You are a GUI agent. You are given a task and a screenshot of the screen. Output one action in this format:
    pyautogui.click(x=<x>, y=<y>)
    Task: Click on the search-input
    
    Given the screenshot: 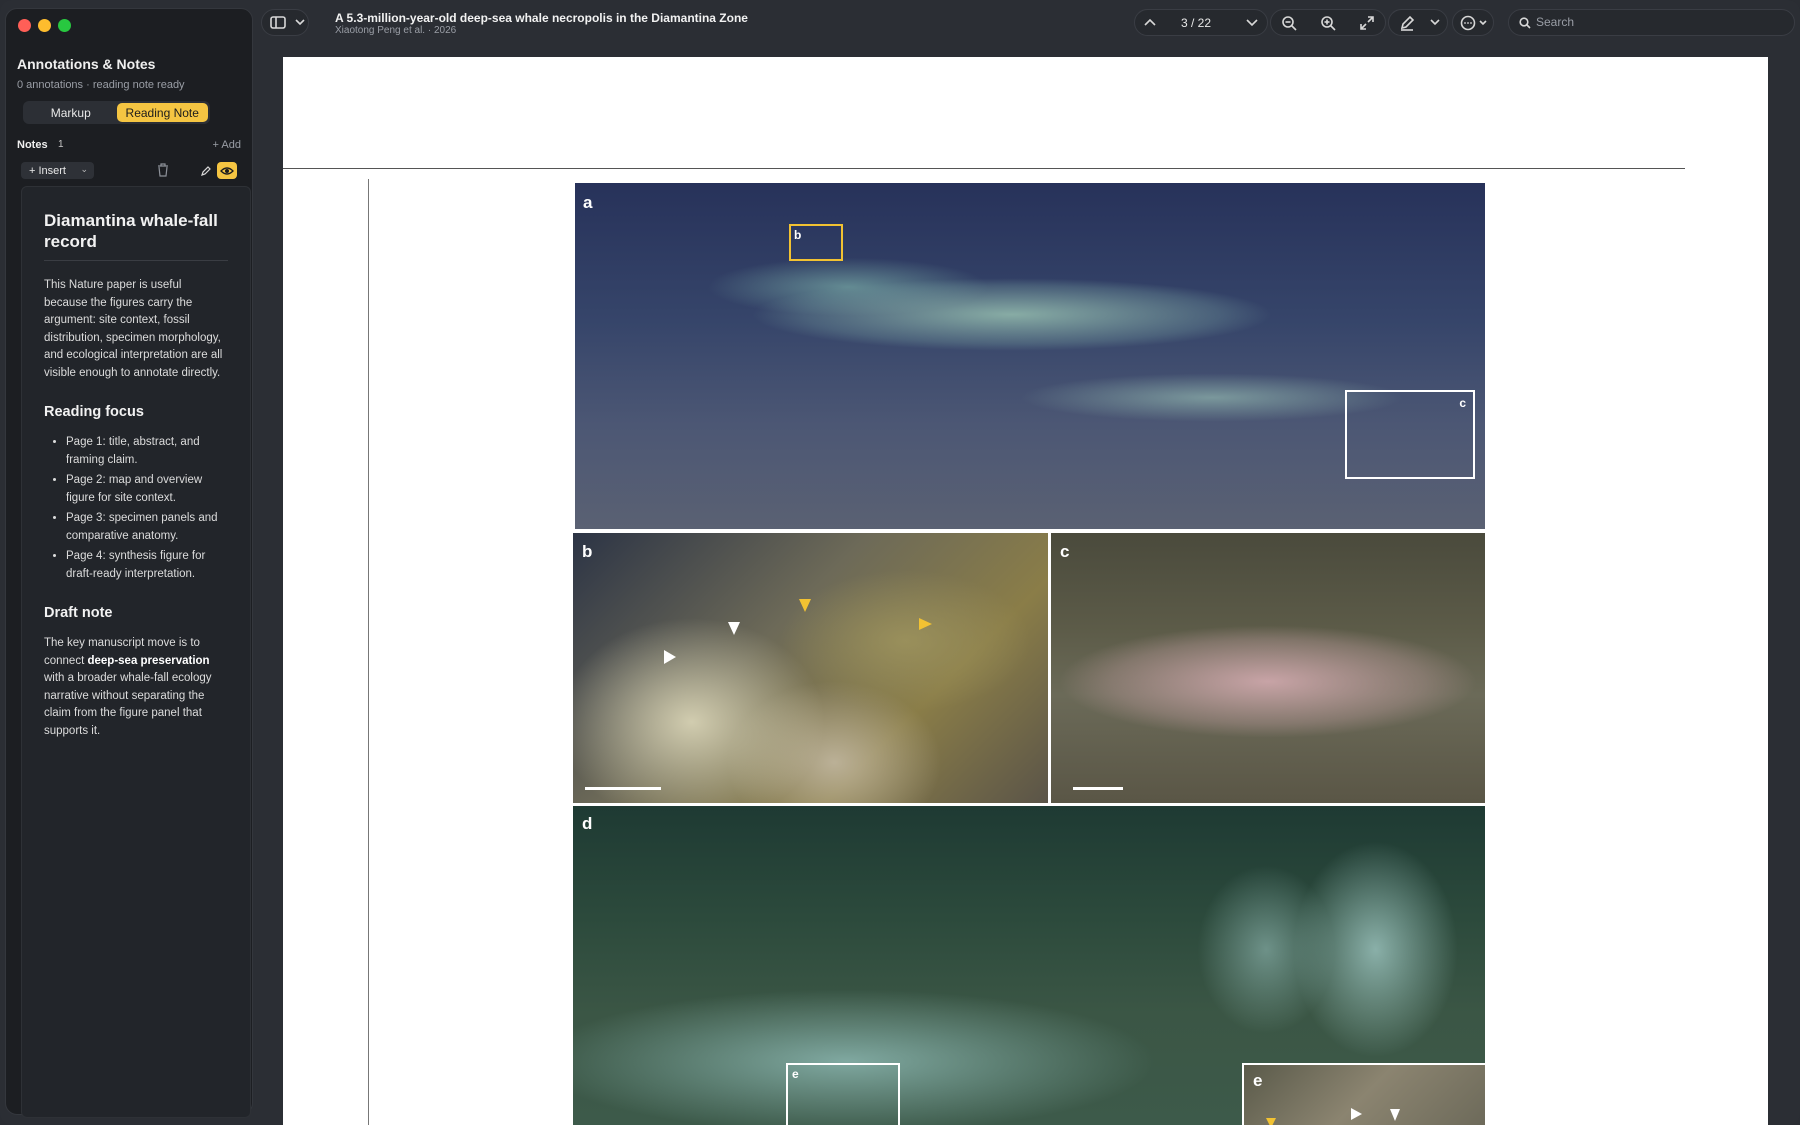 What is the action you would take?
    pyautogui.click(x=1656, y=22)
    